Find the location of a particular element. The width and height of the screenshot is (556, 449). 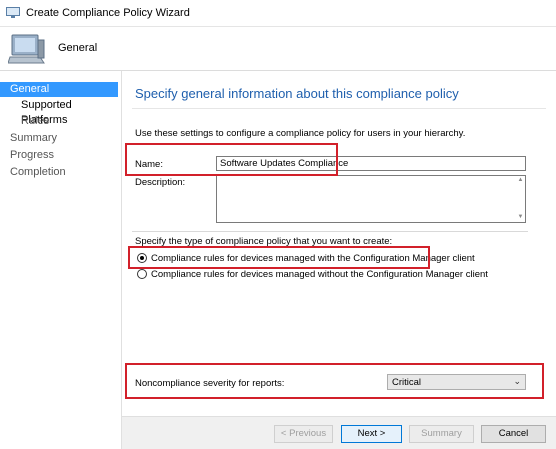

nav-item-completion: Completion is located at coordinates (59, 172).